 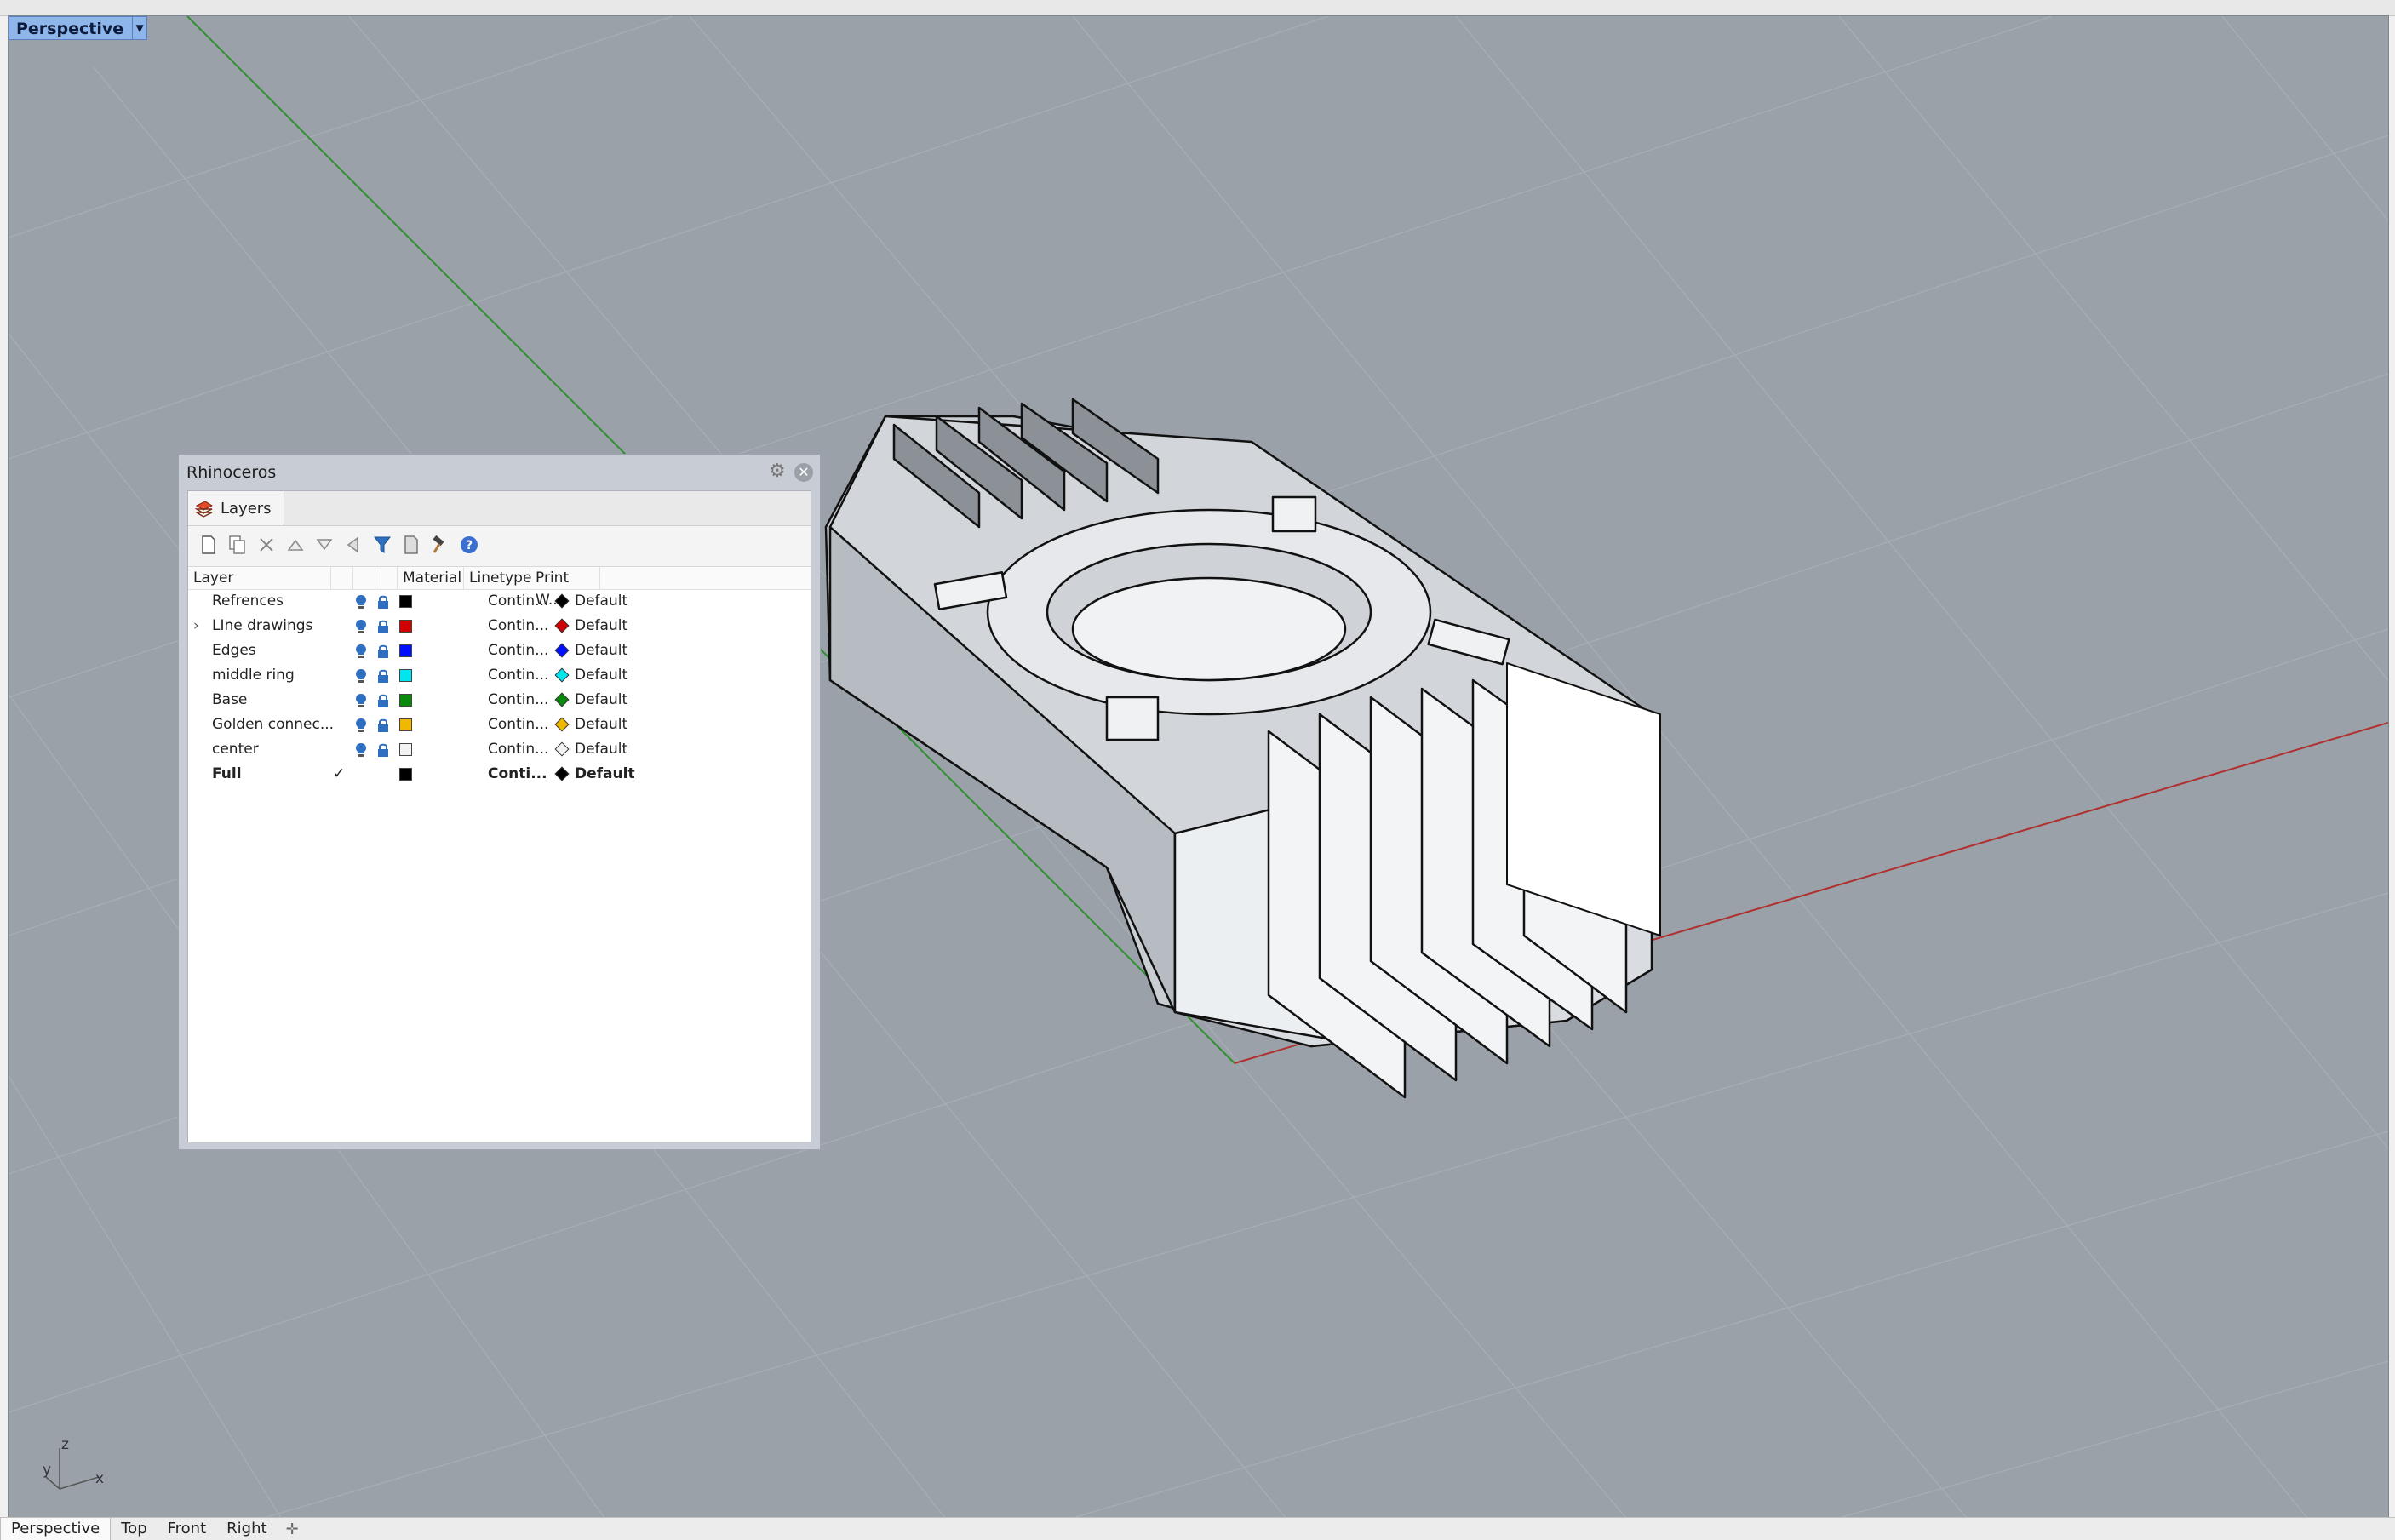 What do you see at coordinates (100, 1479) in the screenshot?
I see `axis-label-x: x` at bounding box center [100, 1479].